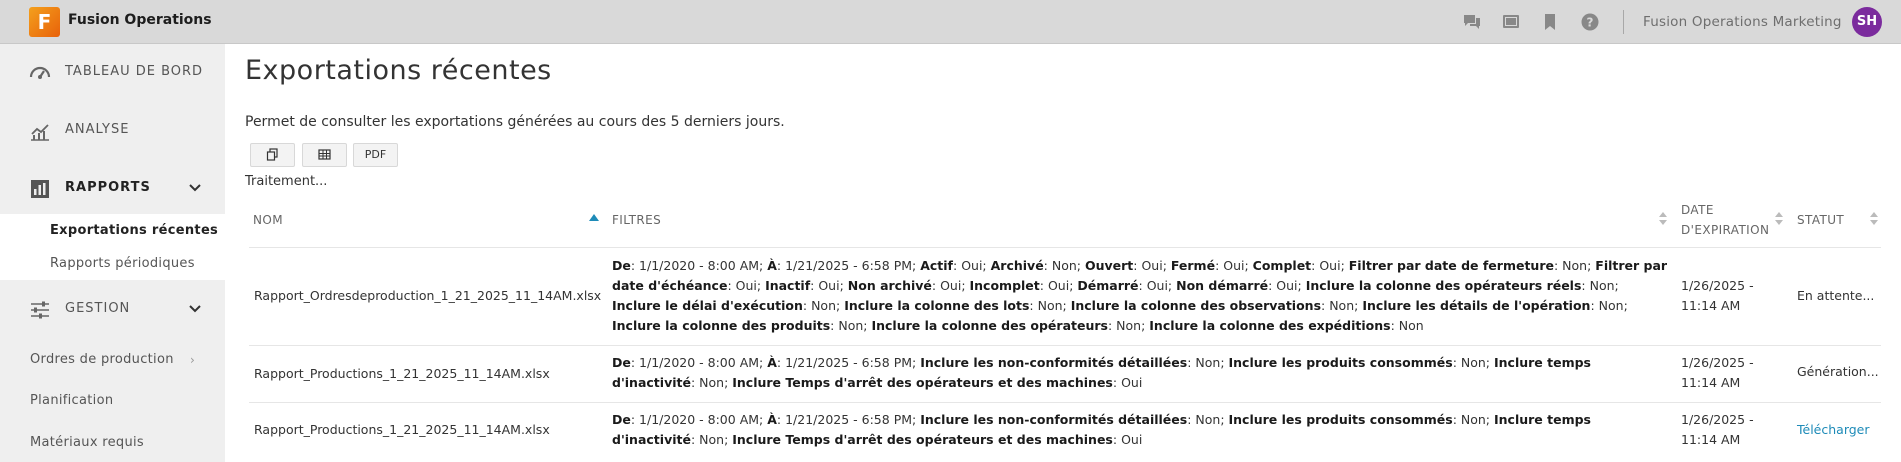 This screenshot has width=1901, height=462. What do you see at coordinates (772, 419) in the screenshot?
I see `filter-key: À` at bounding box center [772, 419].